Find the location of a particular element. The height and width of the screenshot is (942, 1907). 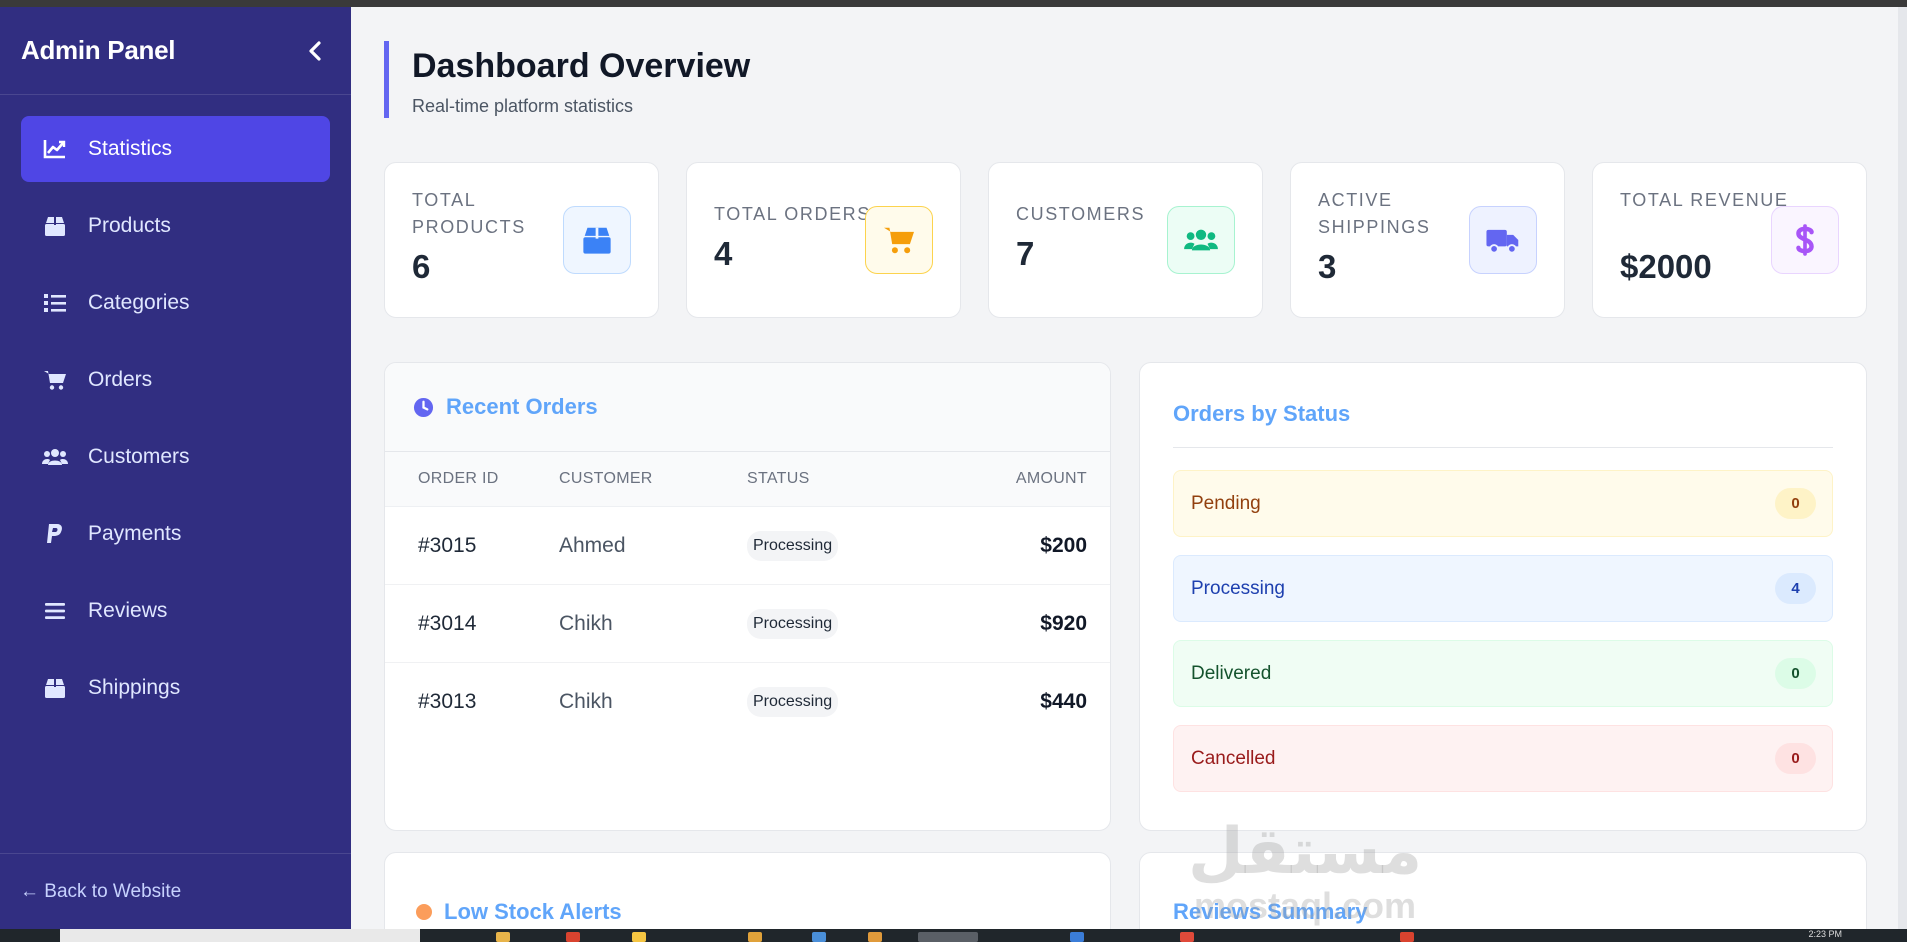

back-to-website-link: ← Back to Website is located at coordinates (175, 891).